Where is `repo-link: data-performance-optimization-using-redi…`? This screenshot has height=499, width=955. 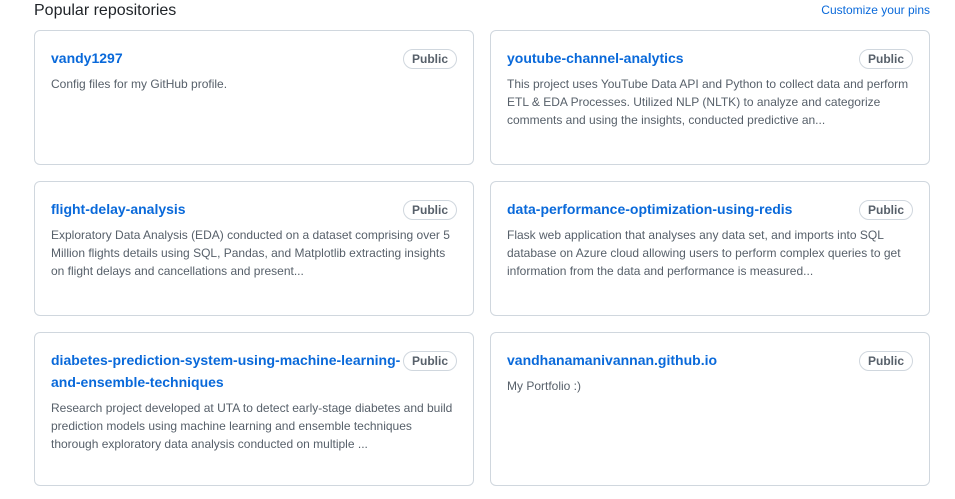
repo-link: data-performance-optimization-using-redi… is located at coordinates (649, 209).